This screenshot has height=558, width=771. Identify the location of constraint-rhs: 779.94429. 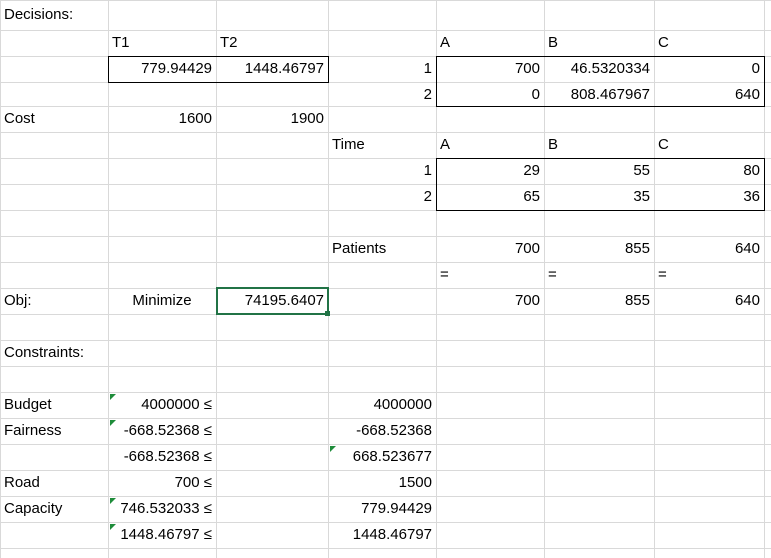
(382, 509).